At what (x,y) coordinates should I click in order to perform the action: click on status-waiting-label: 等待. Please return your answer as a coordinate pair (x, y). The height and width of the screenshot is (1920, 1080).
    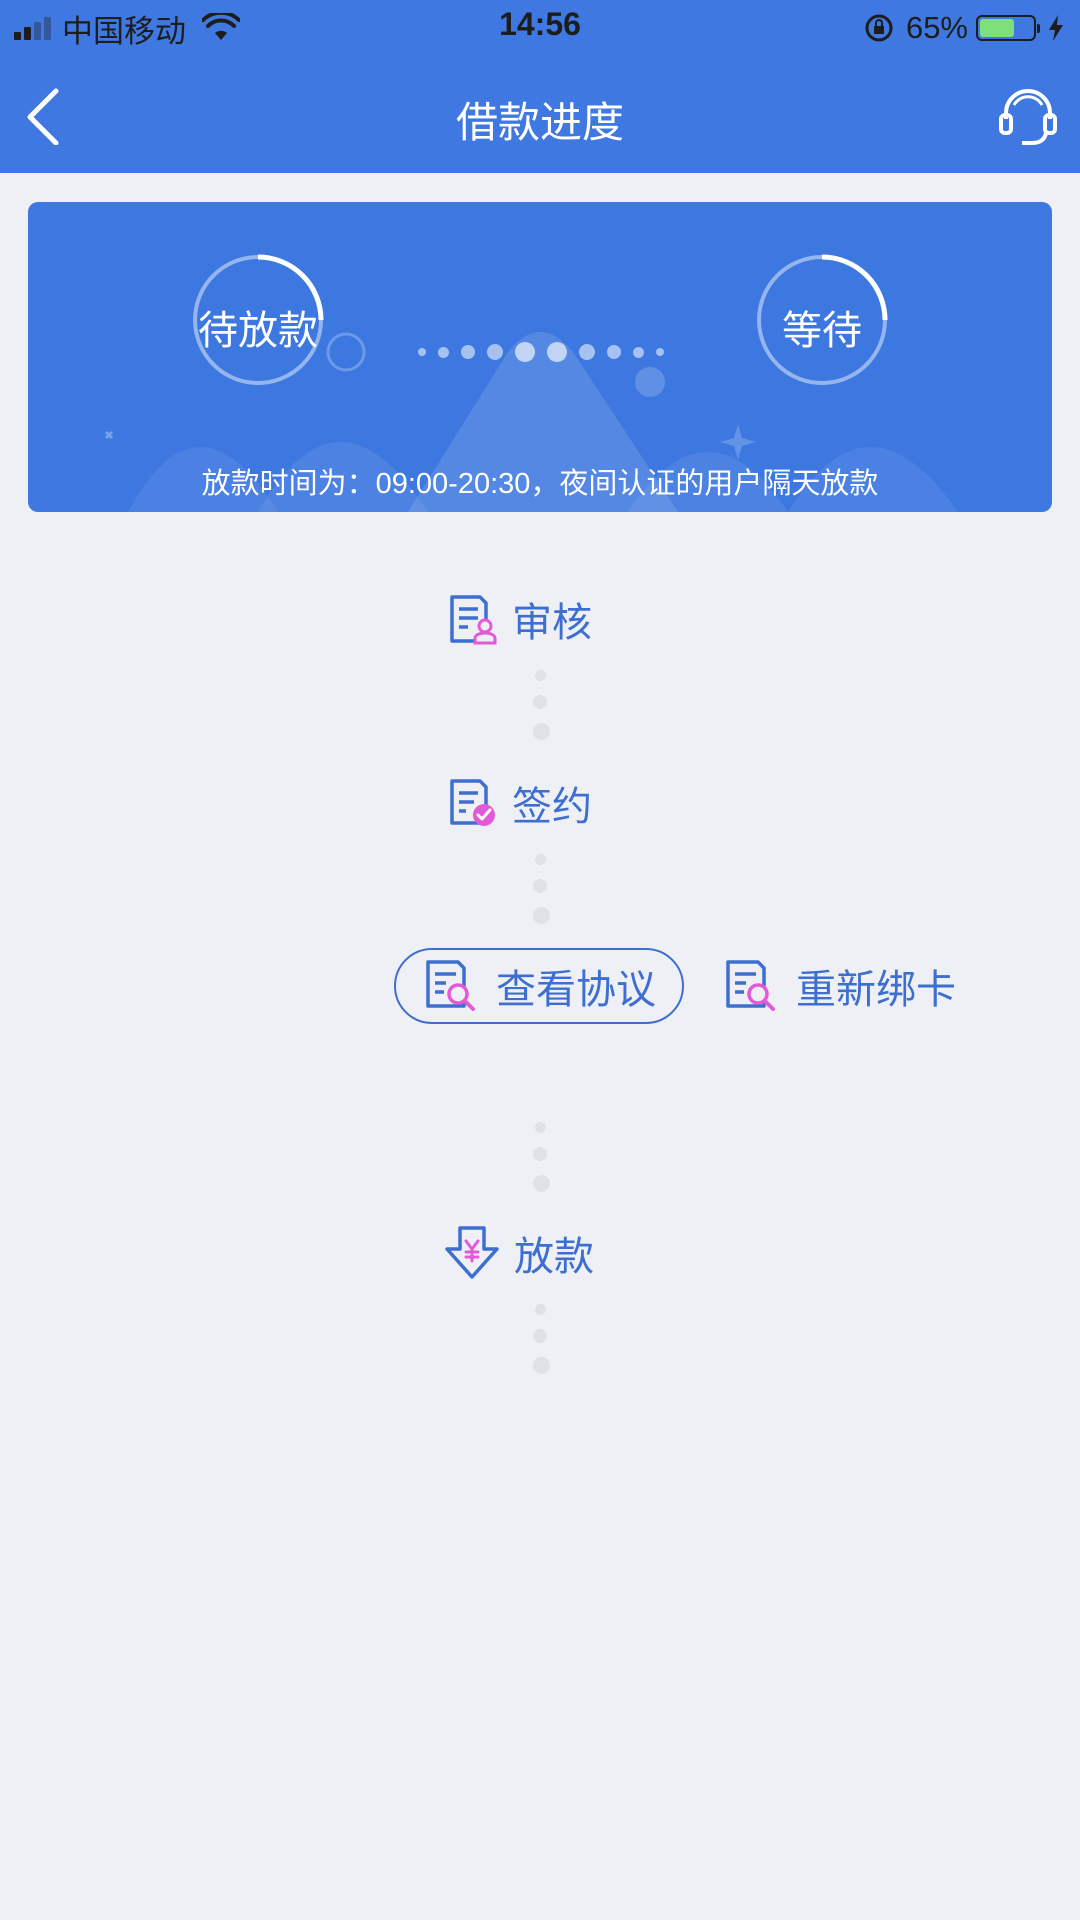
    Looking at the image, I should click on (822, 331).